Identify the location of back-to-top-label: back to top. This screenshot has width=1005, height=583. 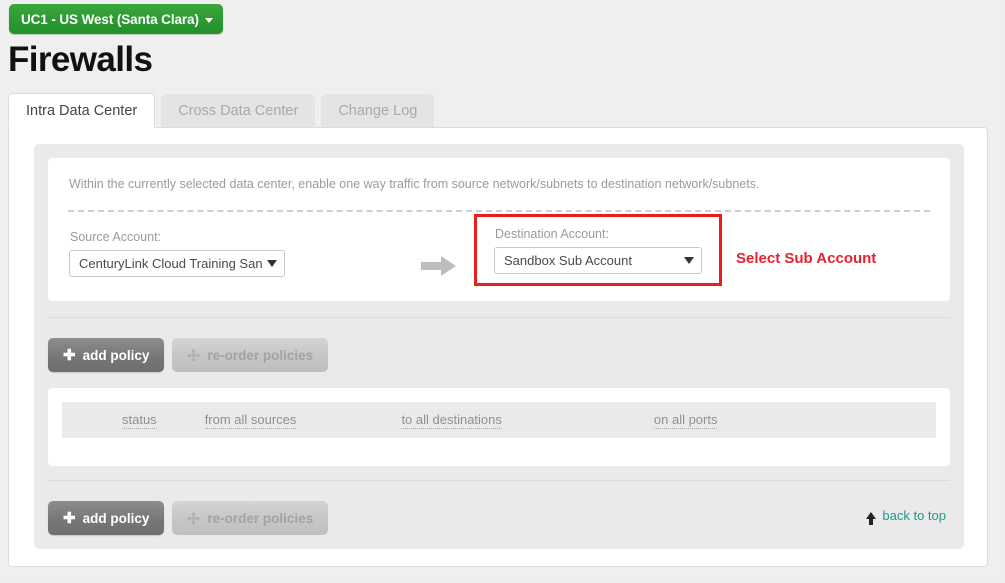
(914, 515).